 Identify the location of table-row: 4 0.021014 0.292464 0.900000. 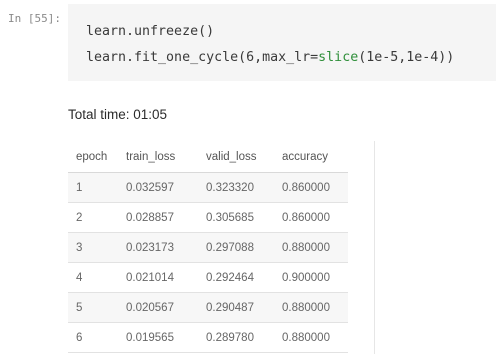
(208, 277).